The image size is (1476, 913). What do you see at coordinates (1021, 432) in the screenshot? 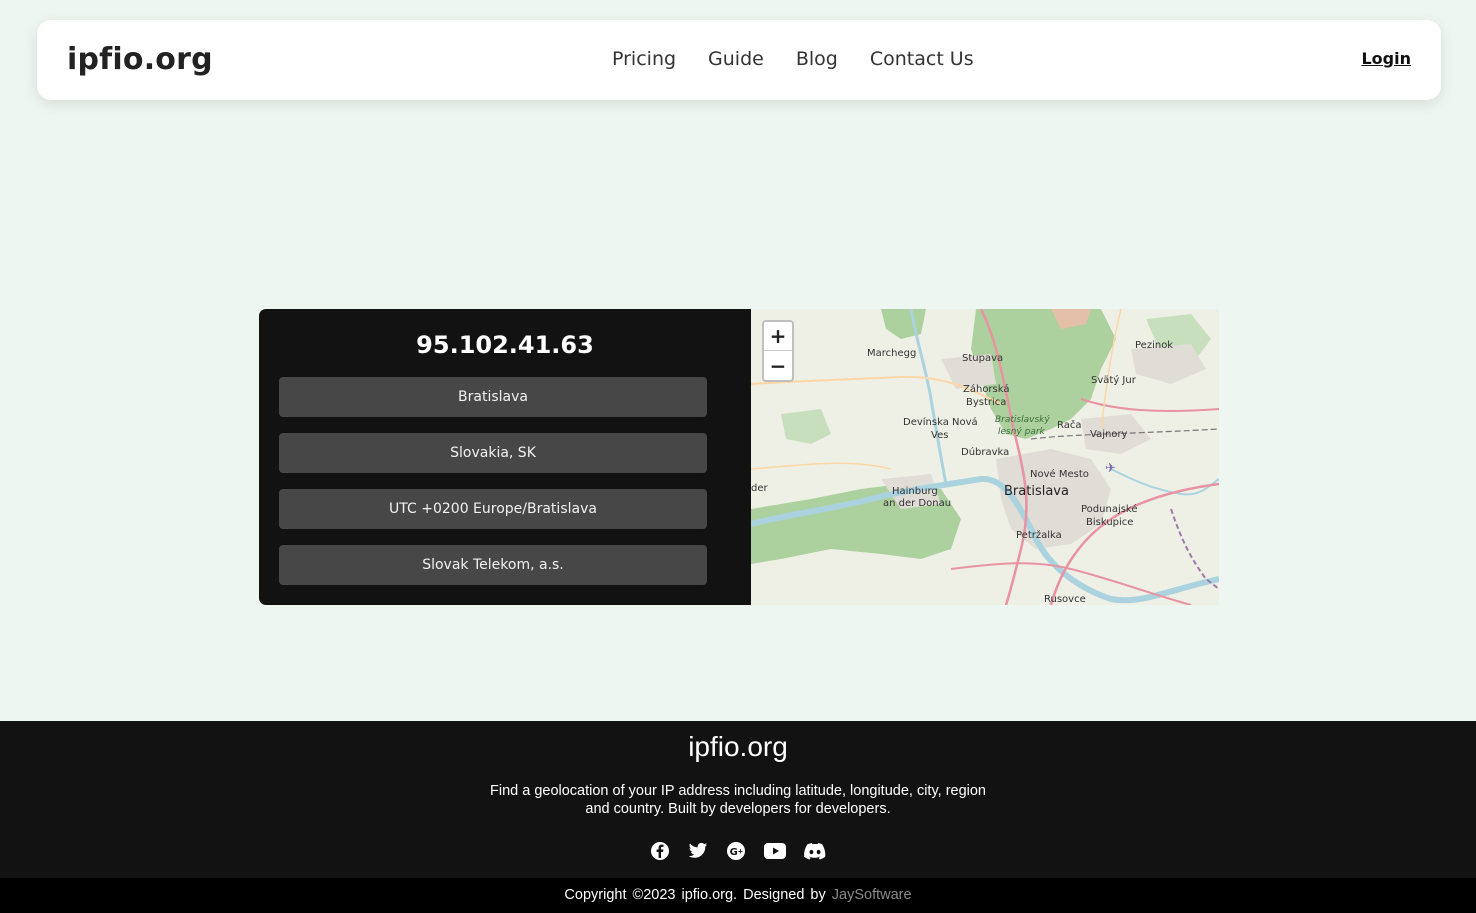
I see `map-label-bratislavsky-2: lesný park` at bounding box center [1021, 432].